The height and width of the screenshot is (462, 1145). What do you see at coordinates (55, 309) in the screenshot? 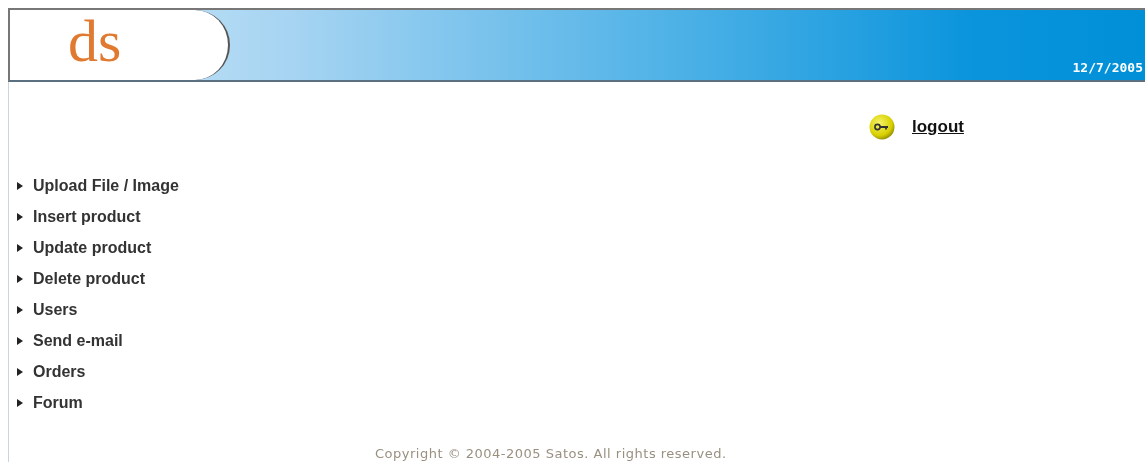
I see `menu-link: Users` at bounding box center [55, 309].